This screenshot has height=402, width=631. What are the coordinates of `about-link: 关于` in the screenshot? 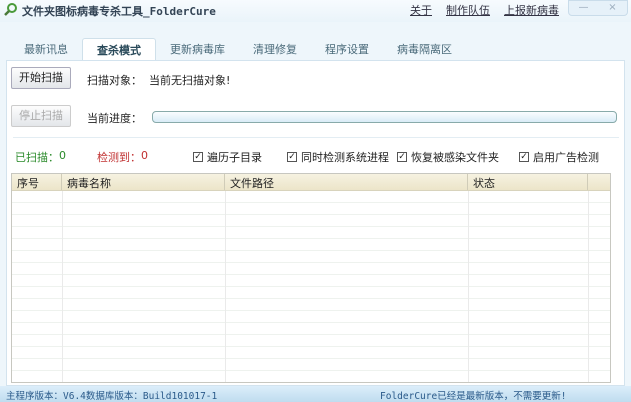 It's located at (421, 10).